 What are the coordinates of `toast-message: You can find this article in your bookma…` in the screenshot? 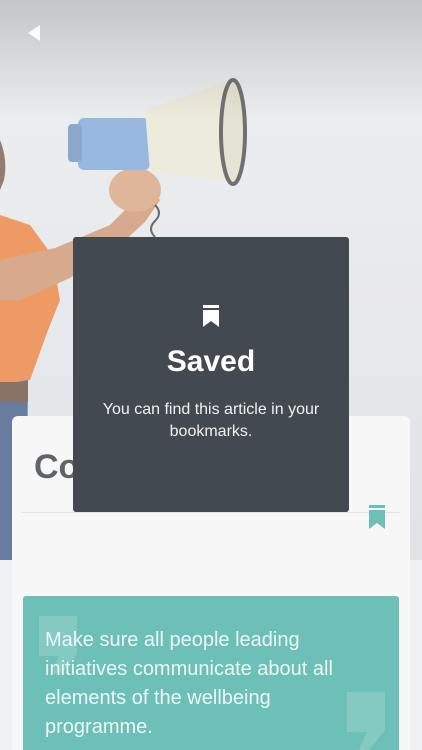 It's located at (211, 420).